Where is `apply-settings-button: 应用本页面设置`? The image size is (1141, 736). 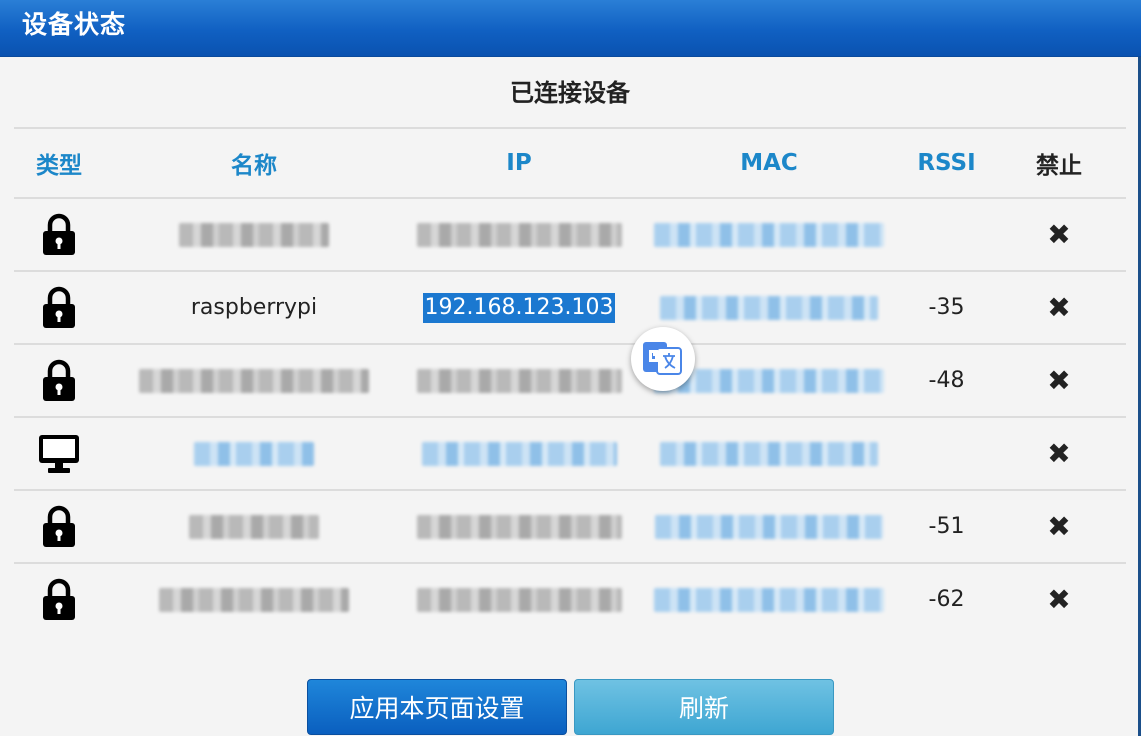
apply-settings-button: 应用本页面设置 is located at coordinates (437, 707).